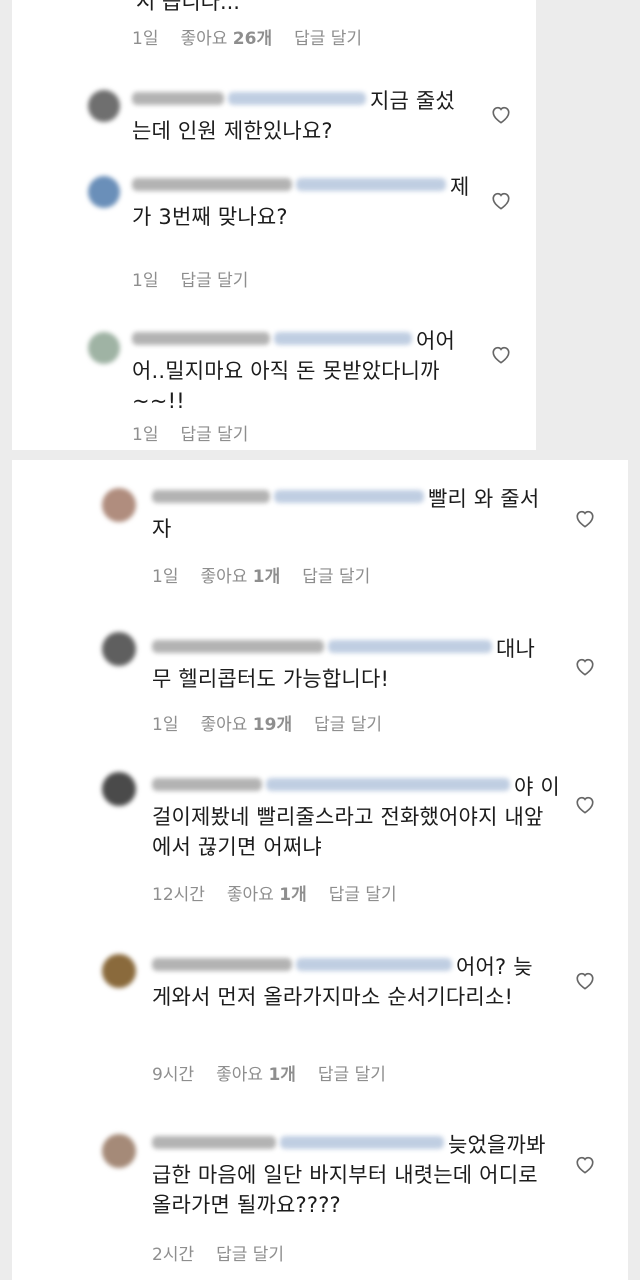 This screenshot has width=640, height=1280. I want to click on comment-time: 2시간, so click(173, 1255).